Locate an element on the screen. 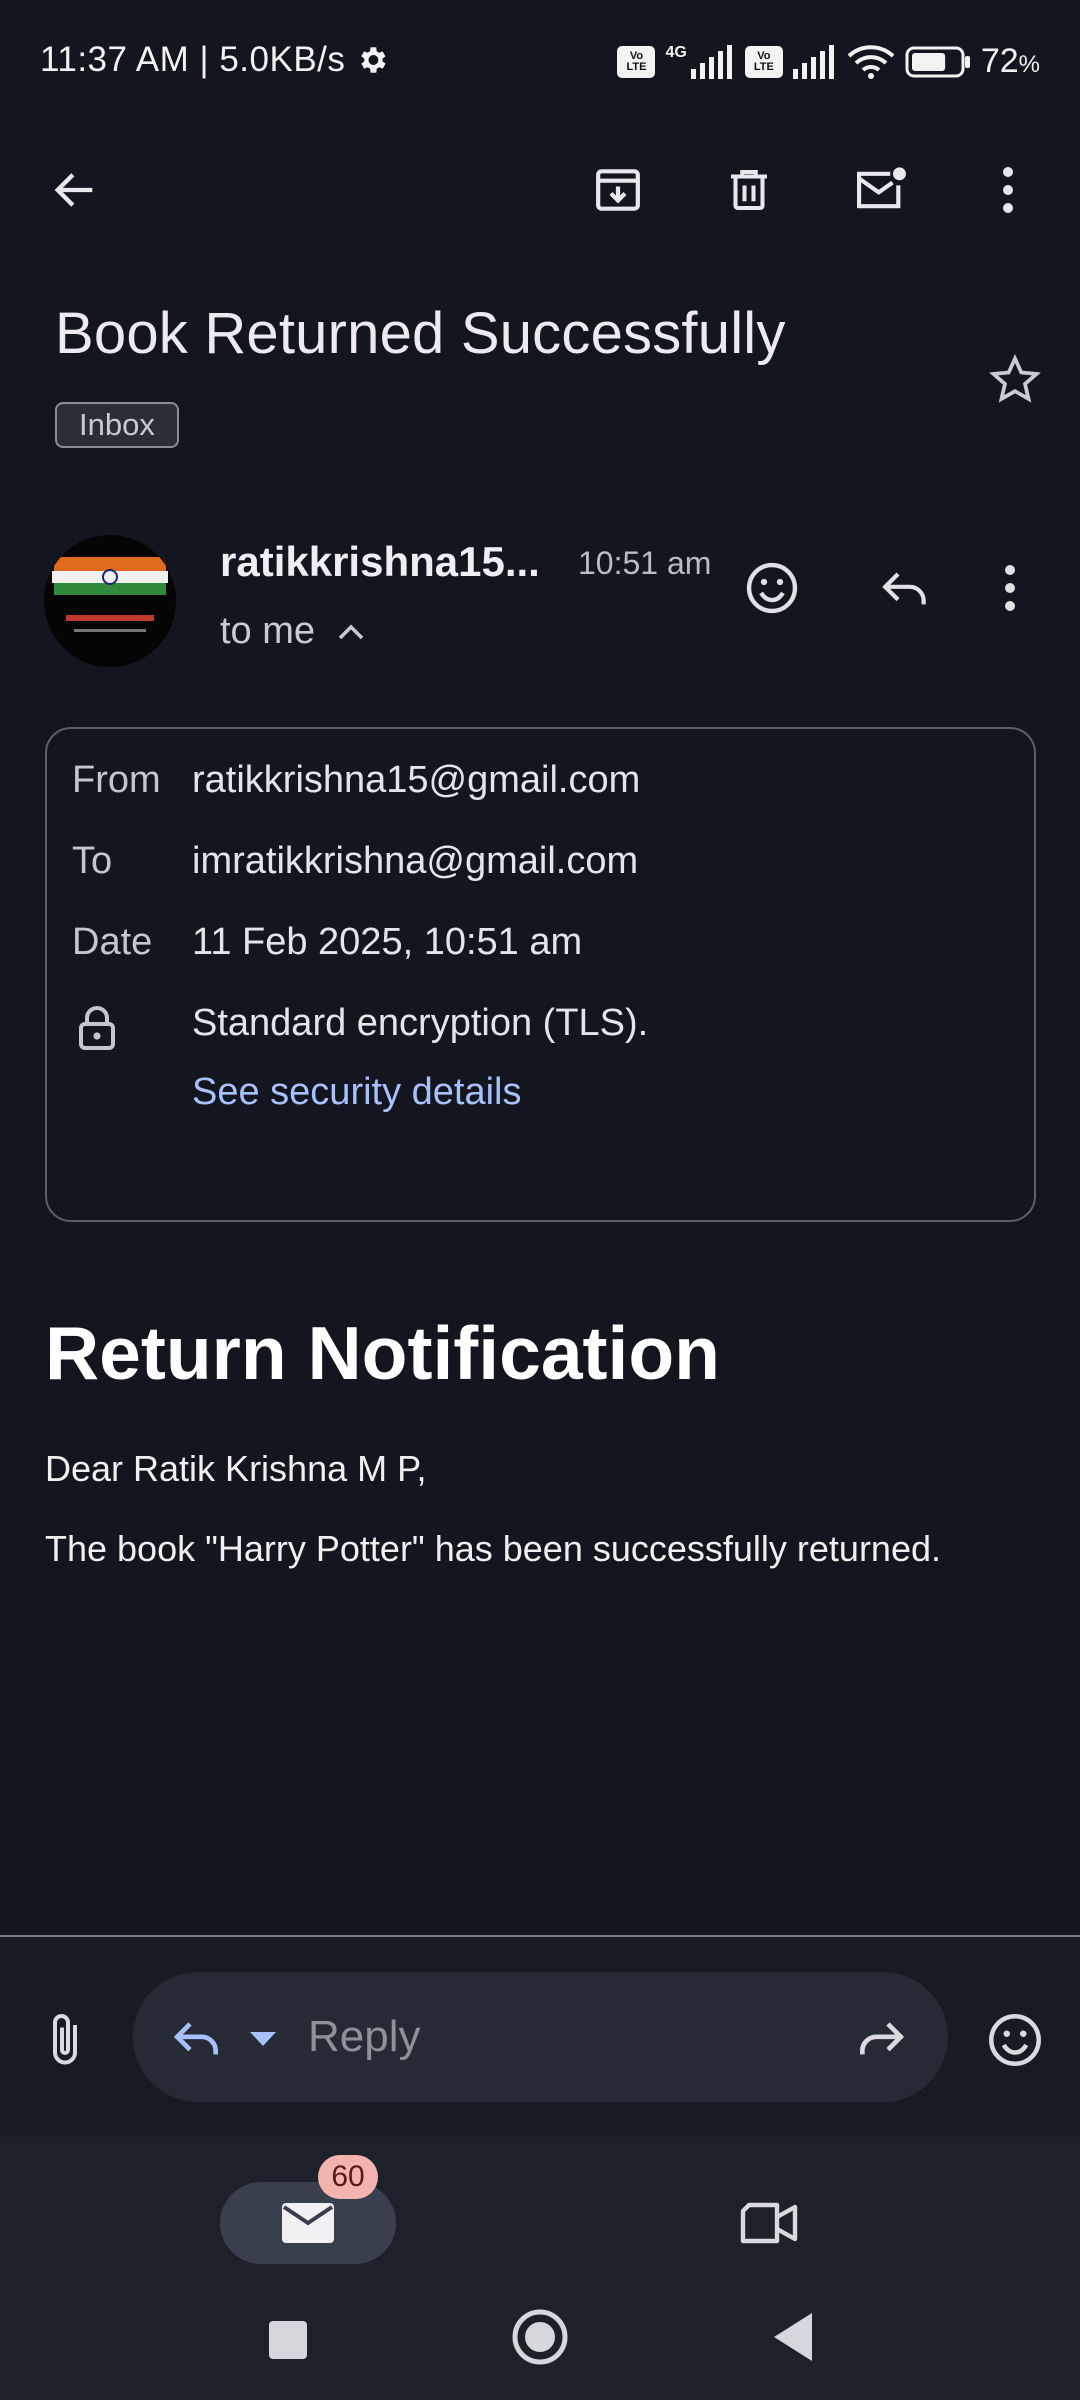  settings-gear-icon is located at coordinates (372, 60).